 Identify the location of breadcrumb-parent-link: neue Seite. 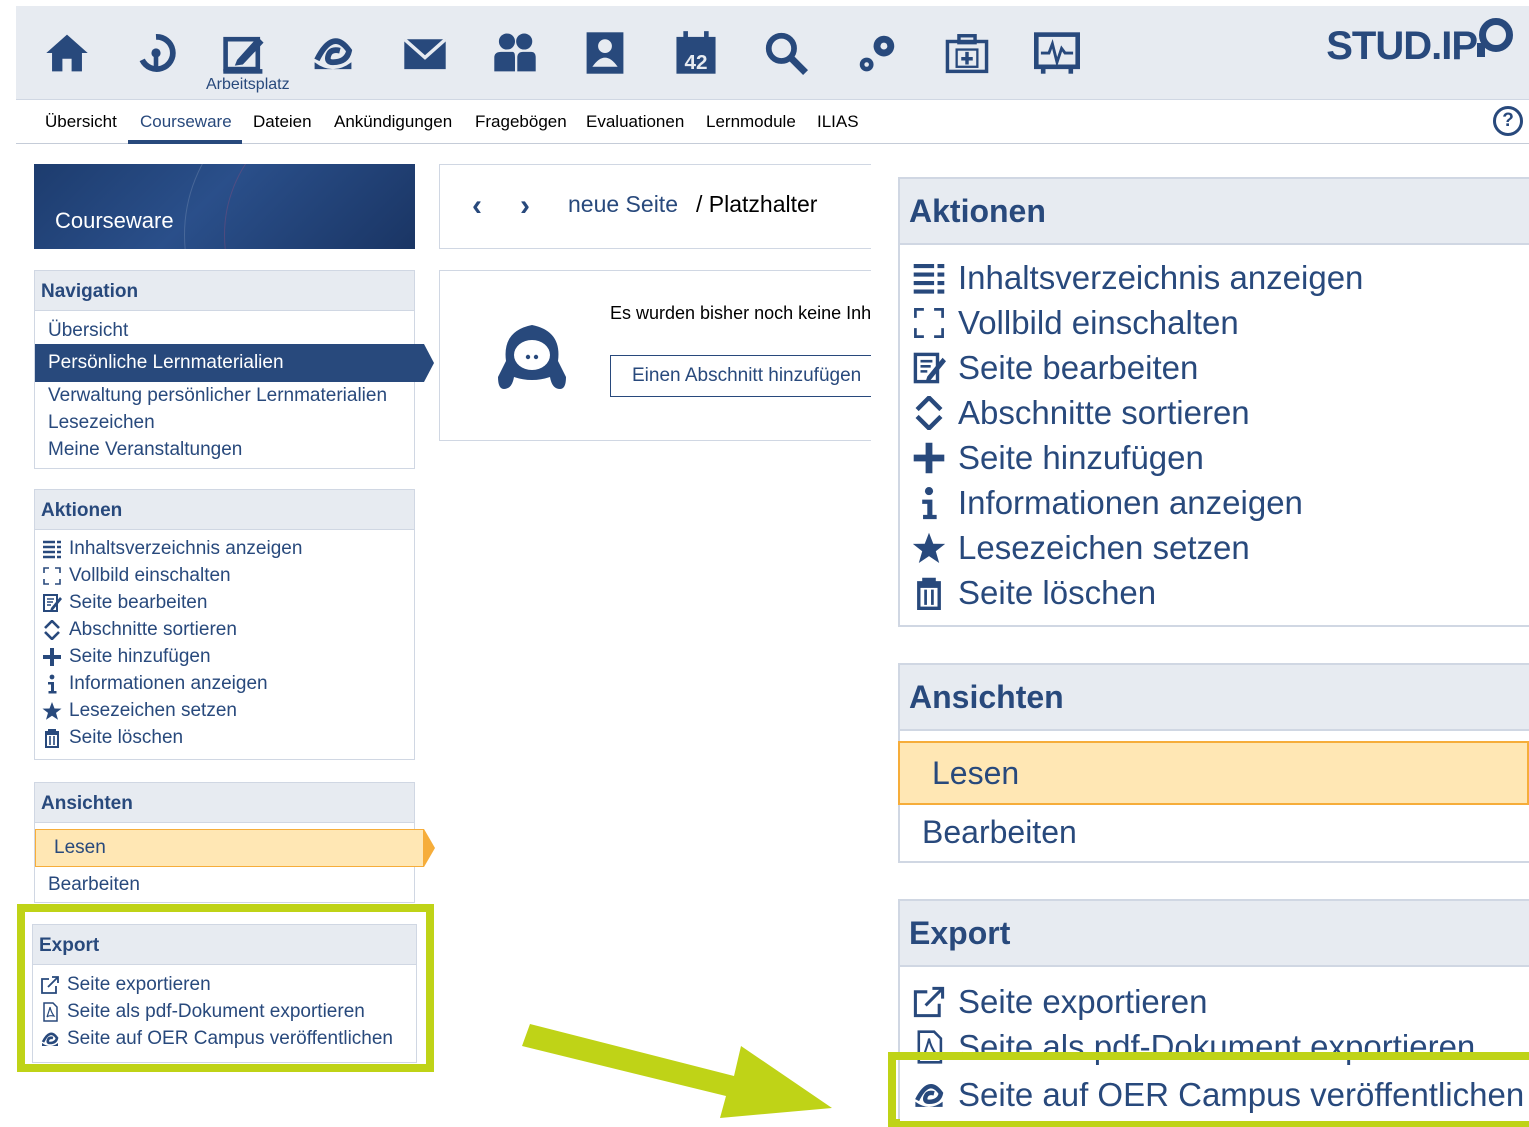
(623, 204).